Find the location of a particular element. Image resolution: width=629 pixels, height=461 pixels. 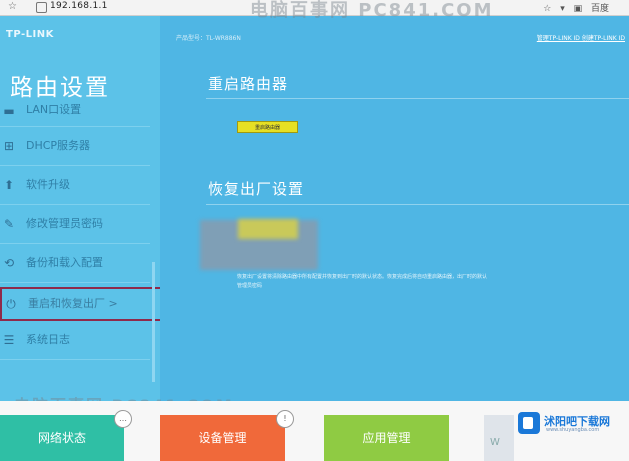

watermark-top: 电脑百事网 PC841.COM is located at coordinates (372, 10).